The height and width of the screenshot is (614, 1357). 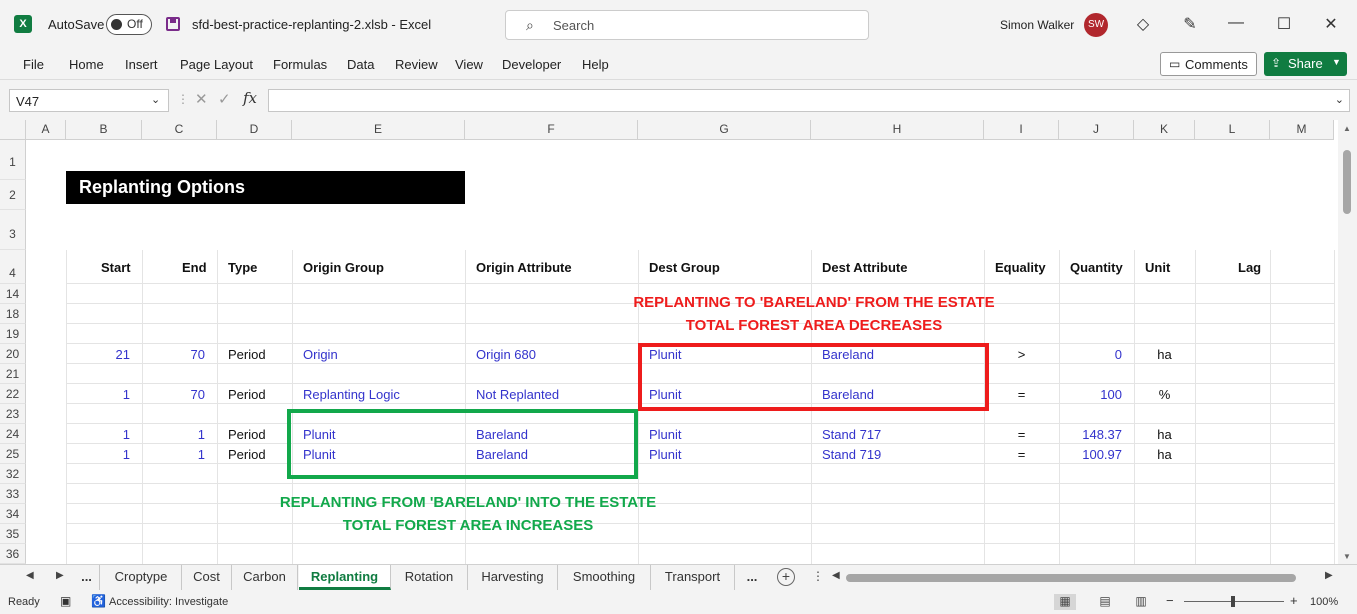 I want to click on row-header: 35, so click(x=13, y=534).